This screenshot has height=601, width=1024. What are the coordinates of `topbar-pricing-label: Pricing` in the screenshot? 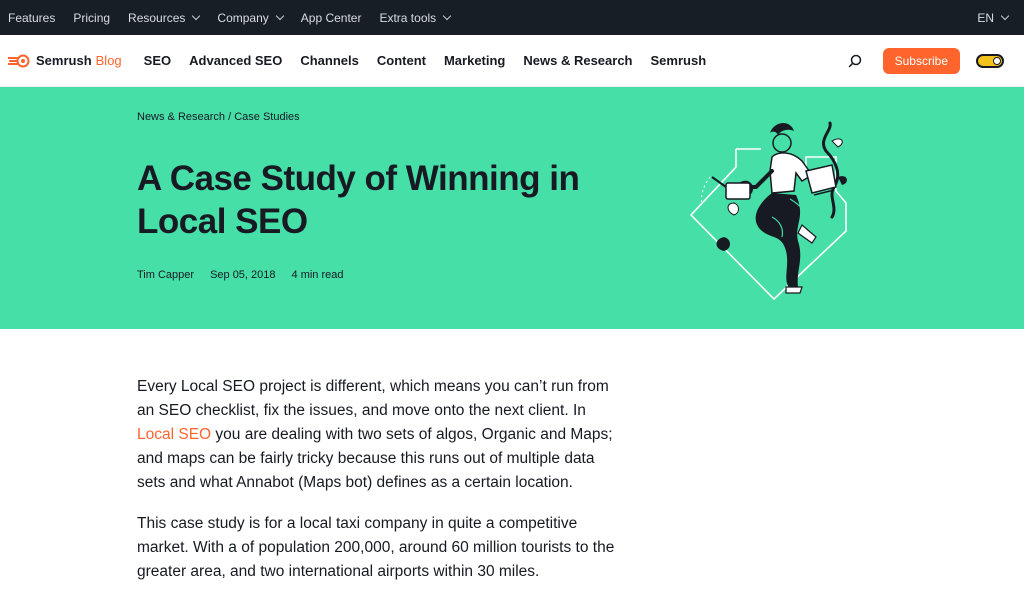 It's located at (92, 17).